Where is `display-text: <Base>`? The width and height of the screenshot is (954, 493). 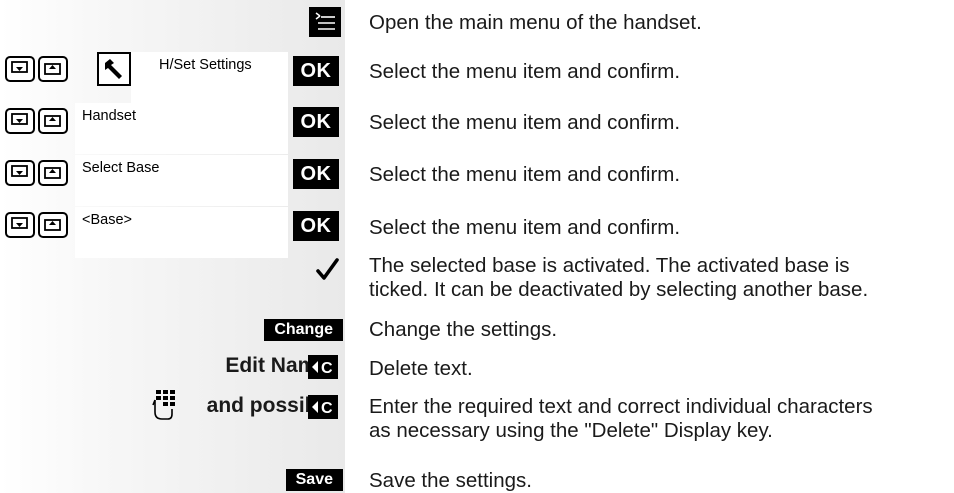 display-text: <Base> is located at coordinates (107, 220).